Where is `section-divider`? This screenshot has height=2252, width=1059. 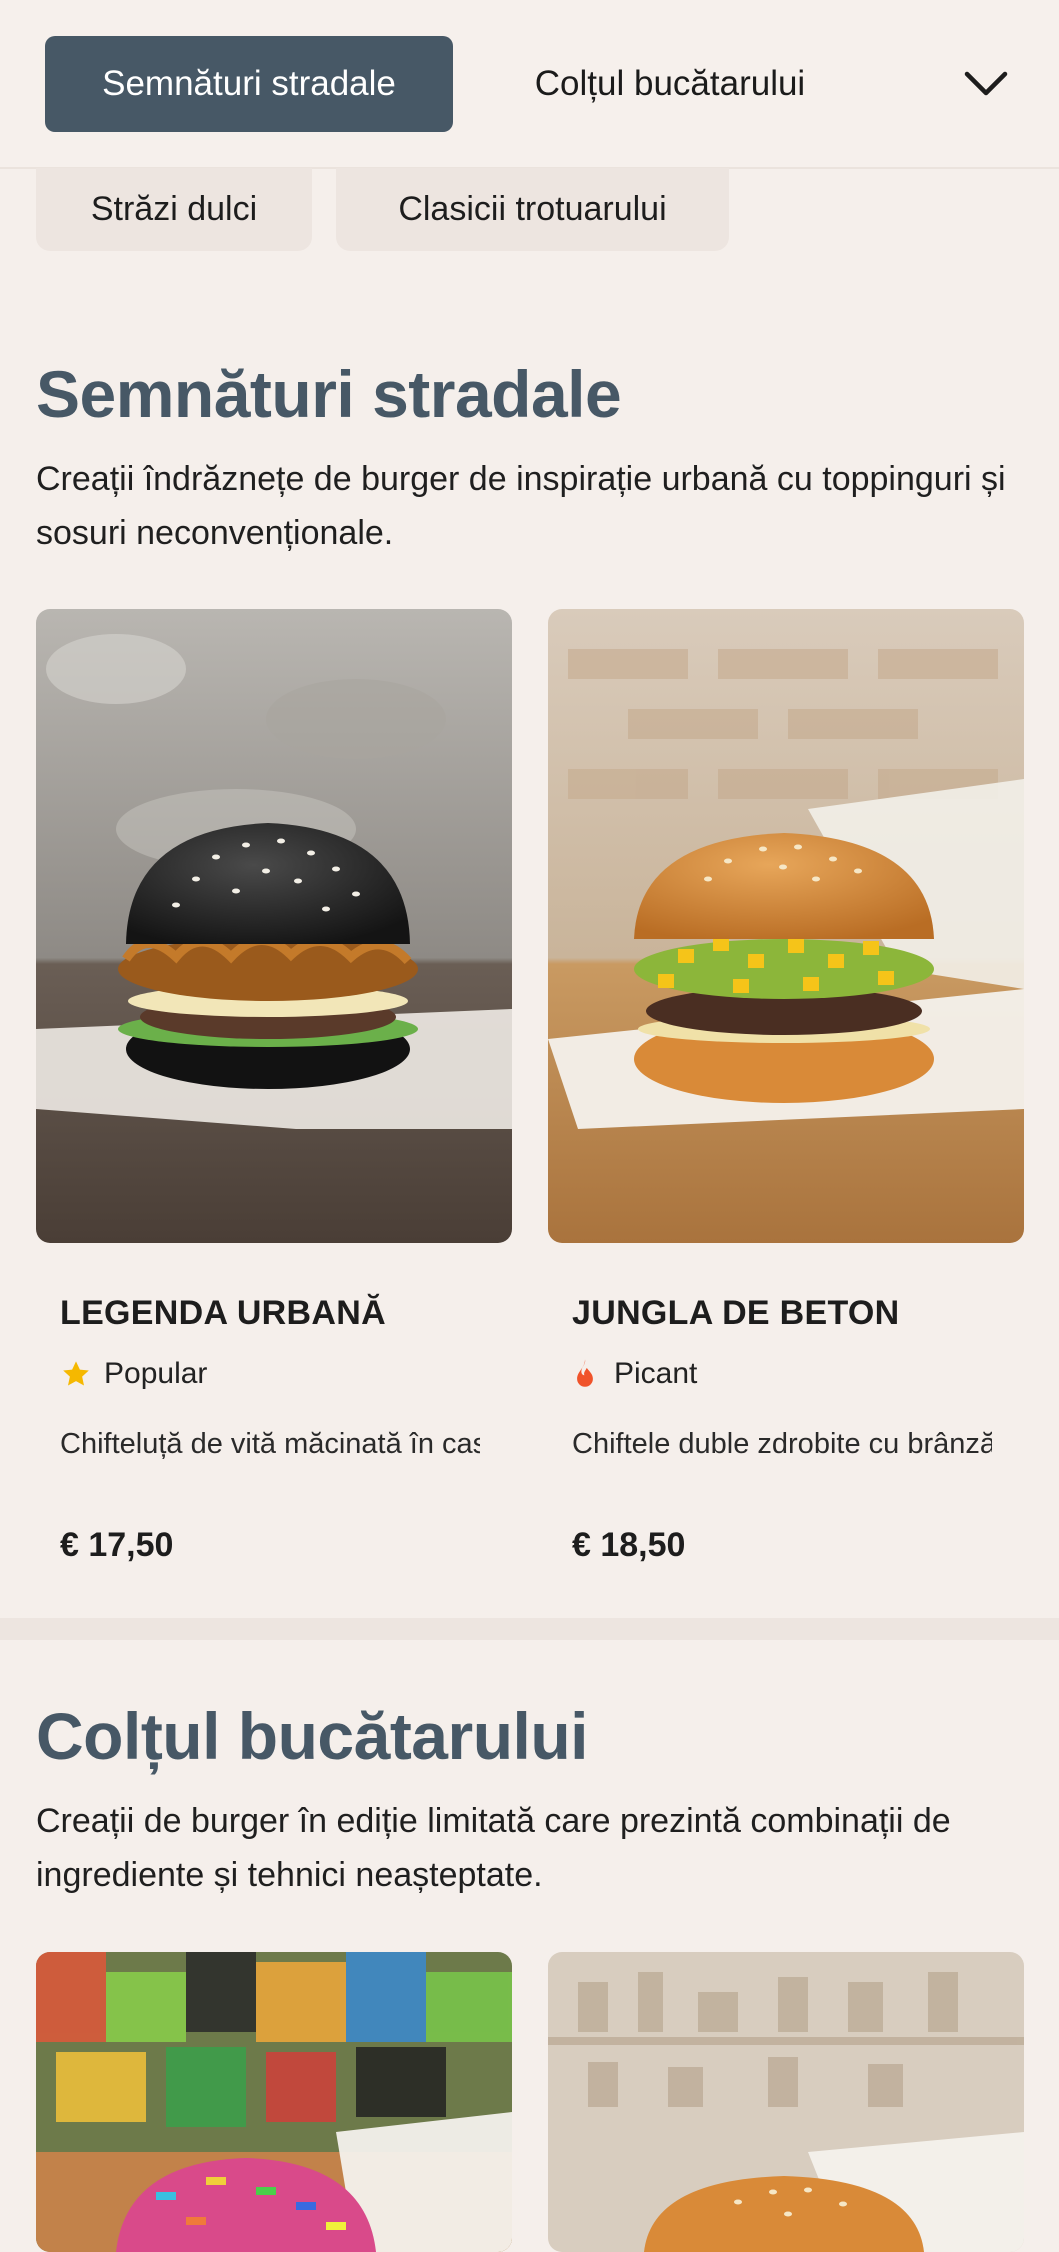
section-divider is located at coordinates (529, 1629).